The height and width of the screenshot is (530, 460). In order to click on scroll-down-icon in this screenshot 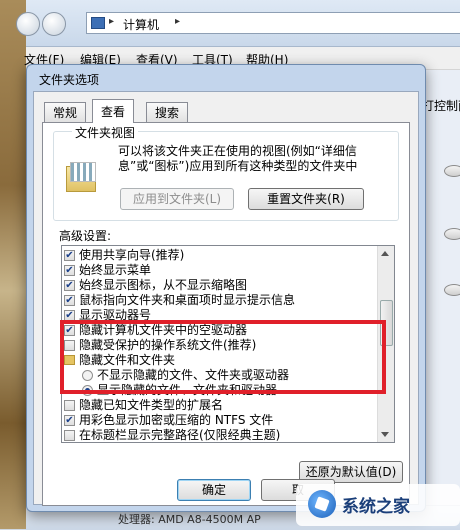, I will do `click(385, 434)`.